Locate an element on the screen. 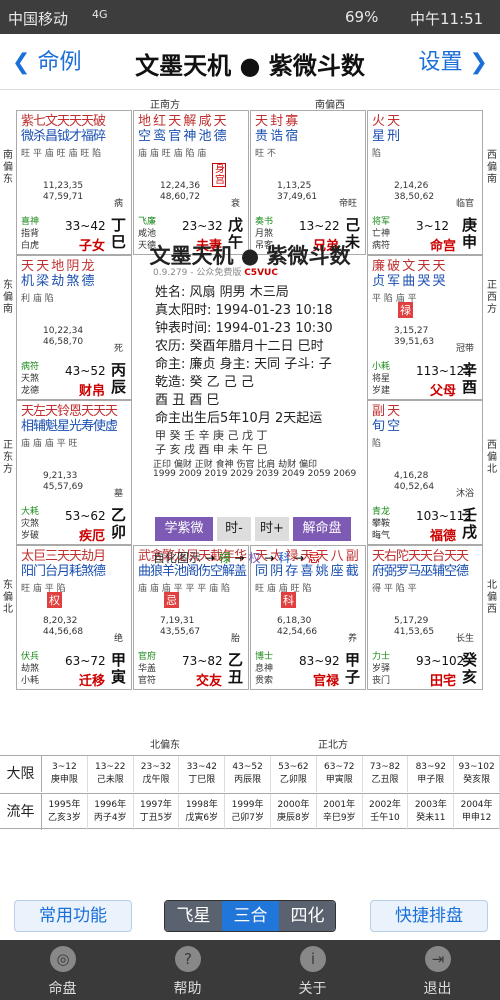  star-brightness: 庙 庙 旺 庙 陷 庙 is located at coordinates (172, 154).